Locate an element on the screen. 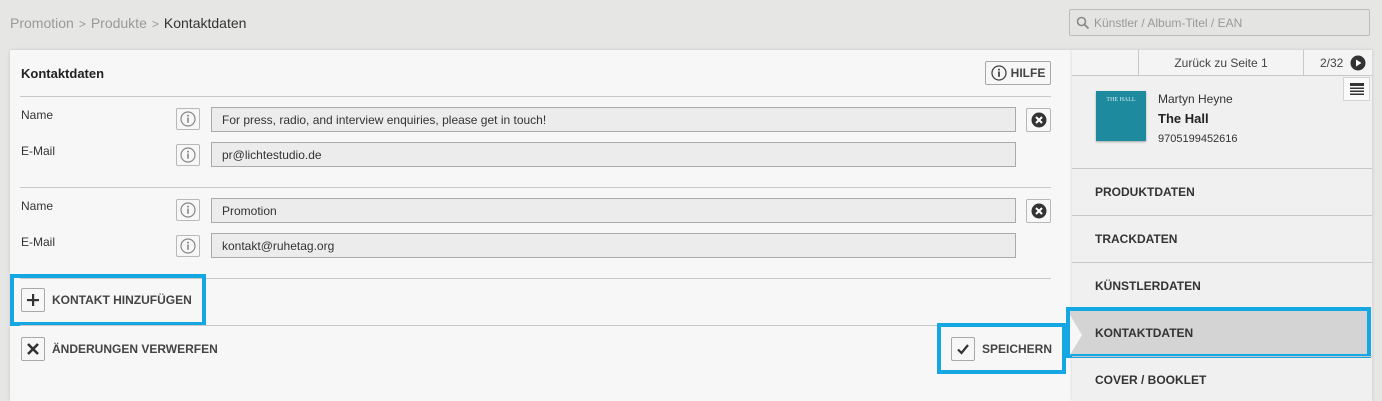 This screenshot has width=1382, height=401. page-count: 2/32 is located at coordinates (1332, 63).